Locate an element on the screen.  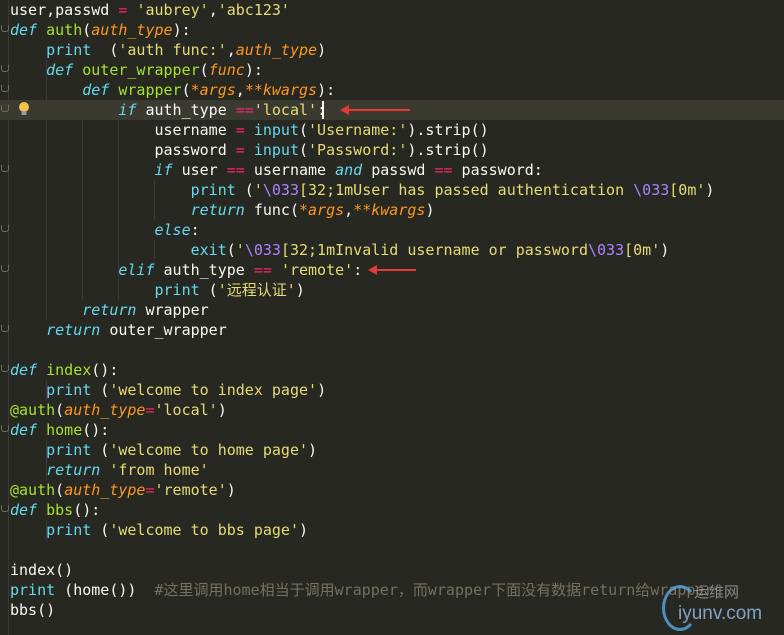
code-token: @auth is located at coordinates (33, 410).